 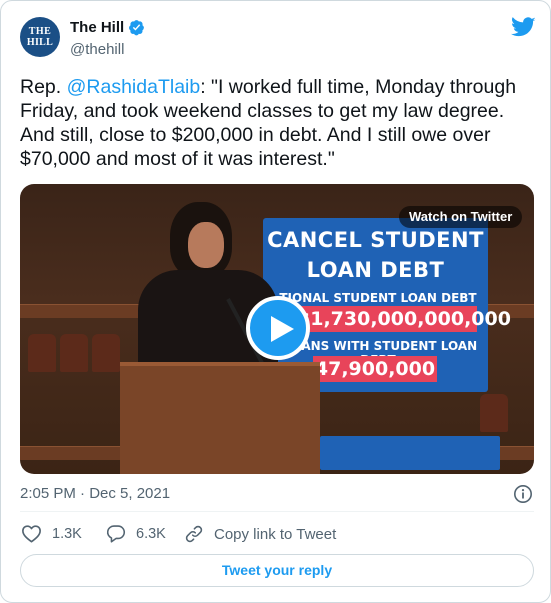 I want to click on tweet-your-reply-button: Tweet your reply, so click(x=277, y=570).